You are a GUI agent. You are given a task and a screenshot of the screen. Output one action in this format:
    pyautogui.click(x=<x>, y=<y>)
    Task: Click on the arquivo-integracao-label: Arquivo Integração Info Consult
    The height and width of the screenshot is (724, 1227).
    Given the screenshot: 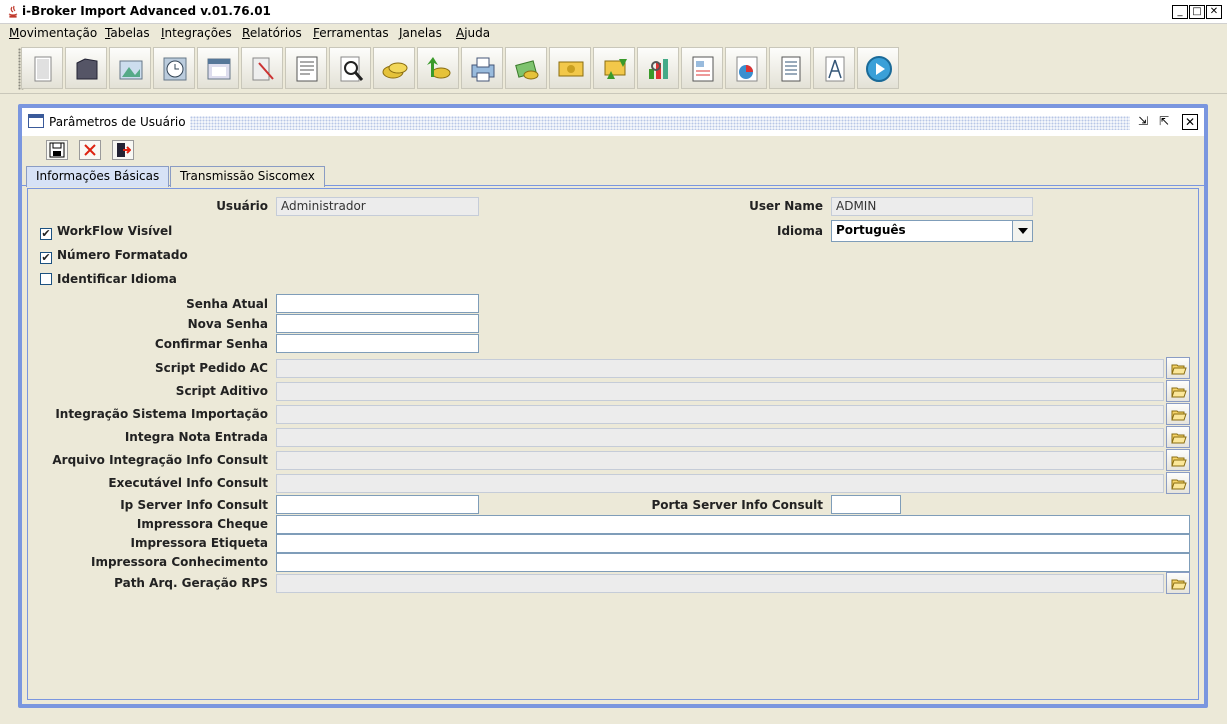 What is the action you would take?
    pyautogui.click(x=160, y=460)
    